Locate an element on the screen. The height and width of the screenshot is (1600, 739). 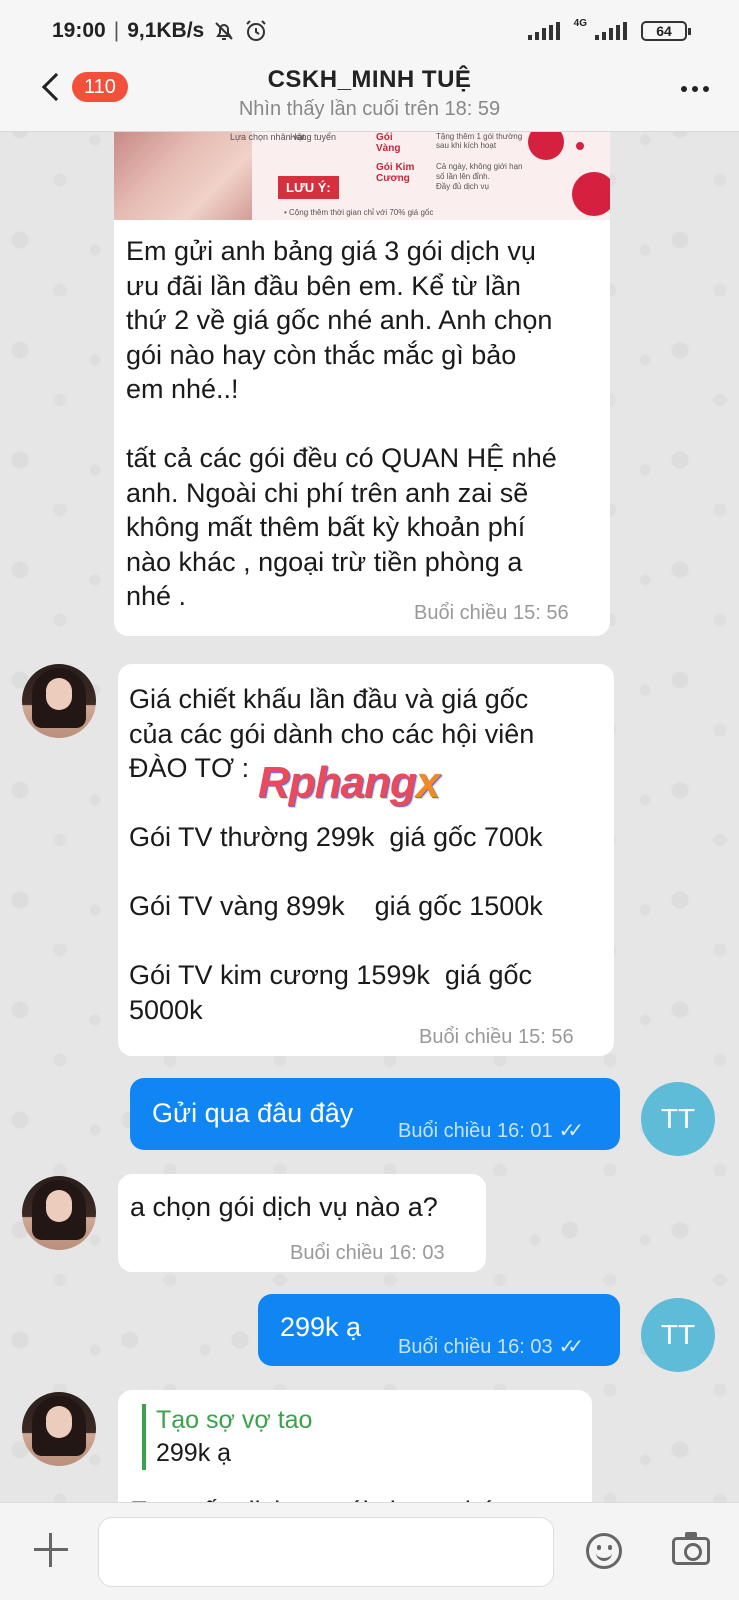
promo-gold-note: Tặng thêm 1 gói thường sau khi kích hoạt is located at coordinates (479, 141).